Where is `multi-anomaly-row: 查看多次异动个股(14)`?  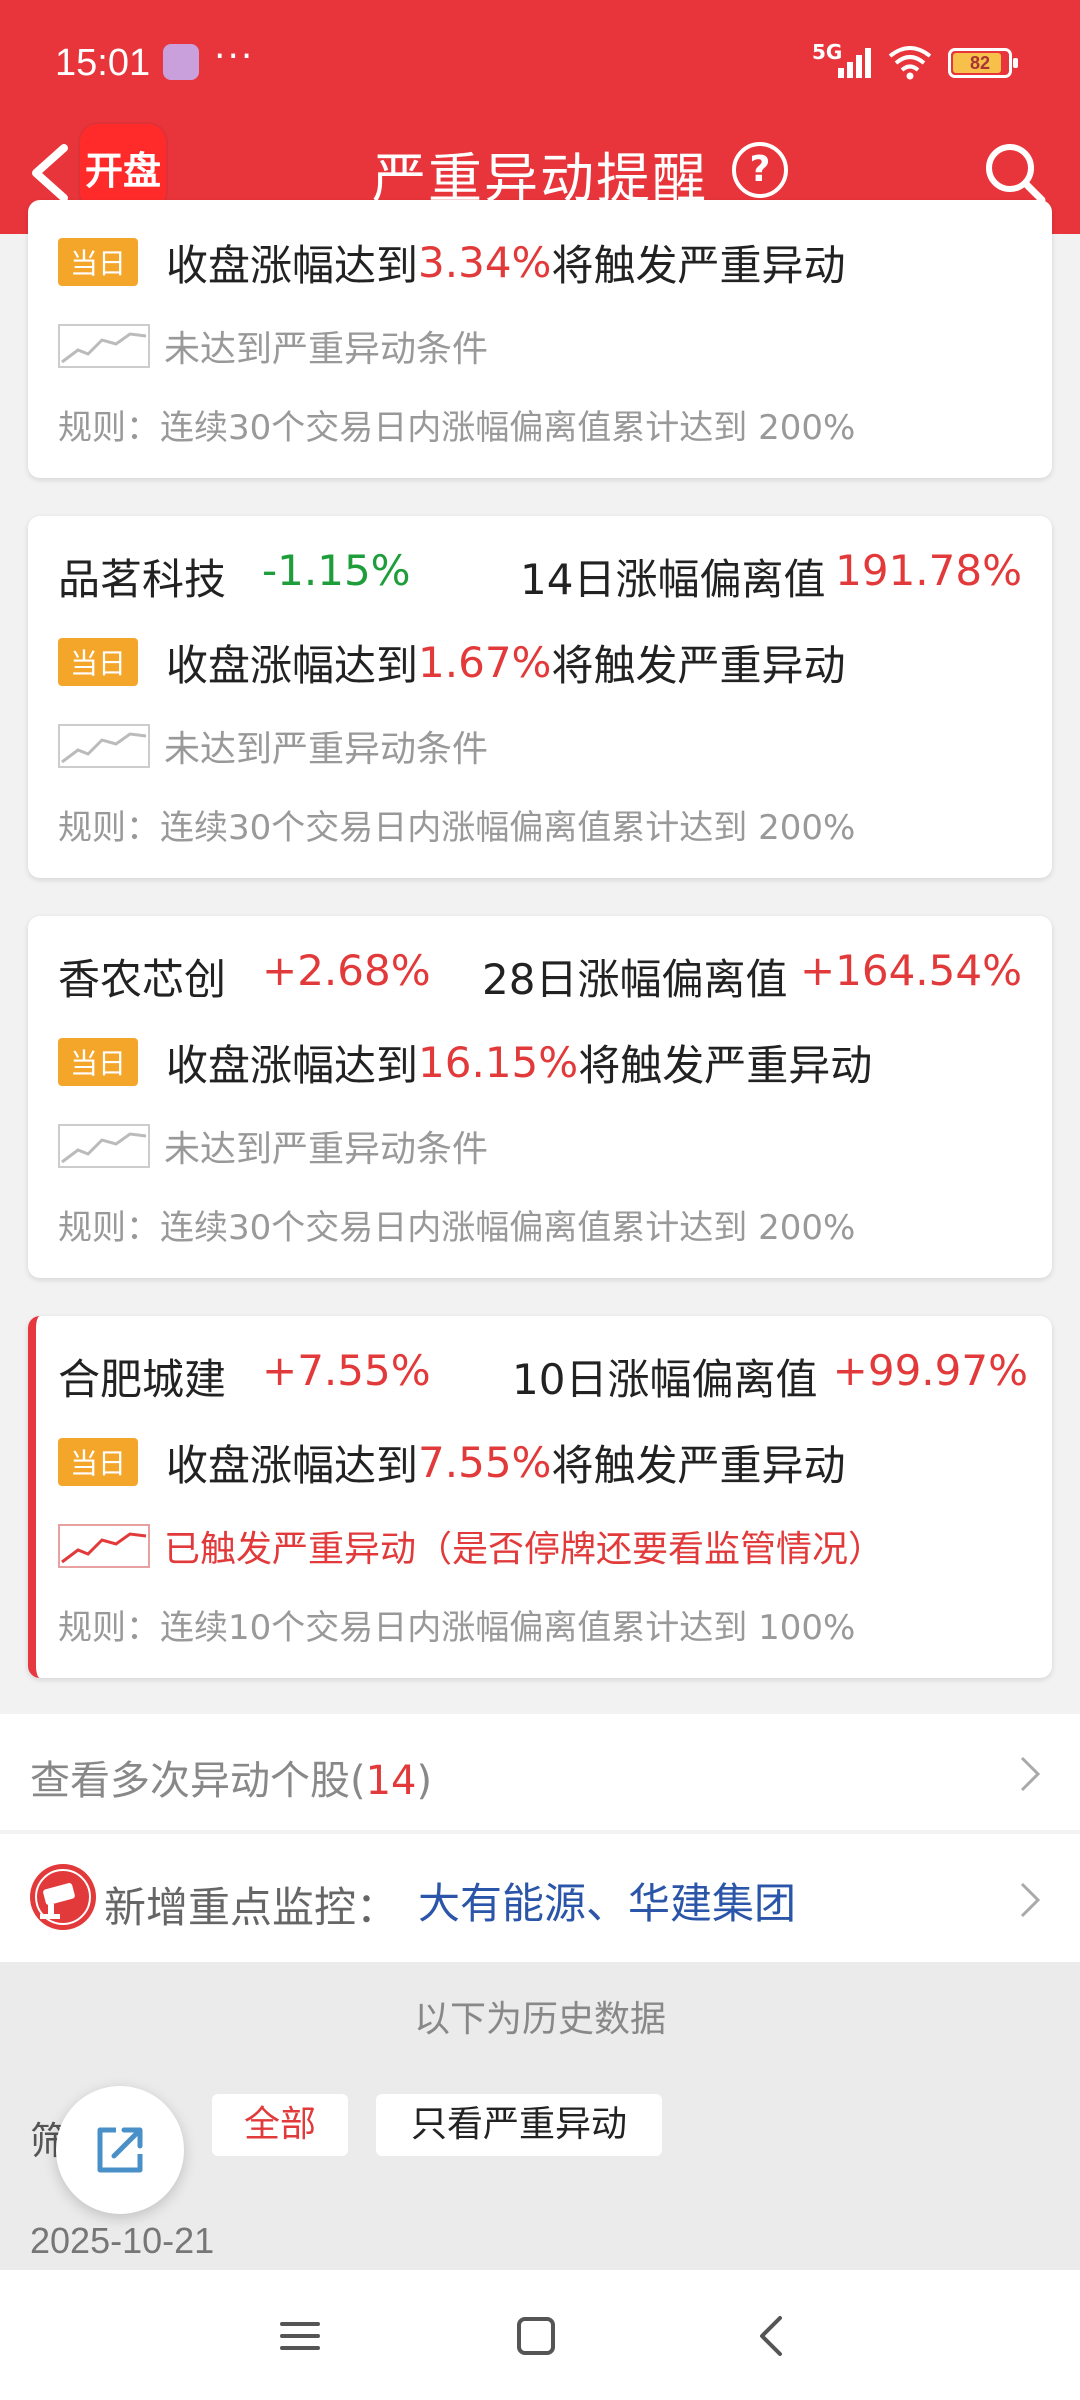 multi-anomaly-row: 查看多次异动个股(14) is located at coordinates (540, 1772).